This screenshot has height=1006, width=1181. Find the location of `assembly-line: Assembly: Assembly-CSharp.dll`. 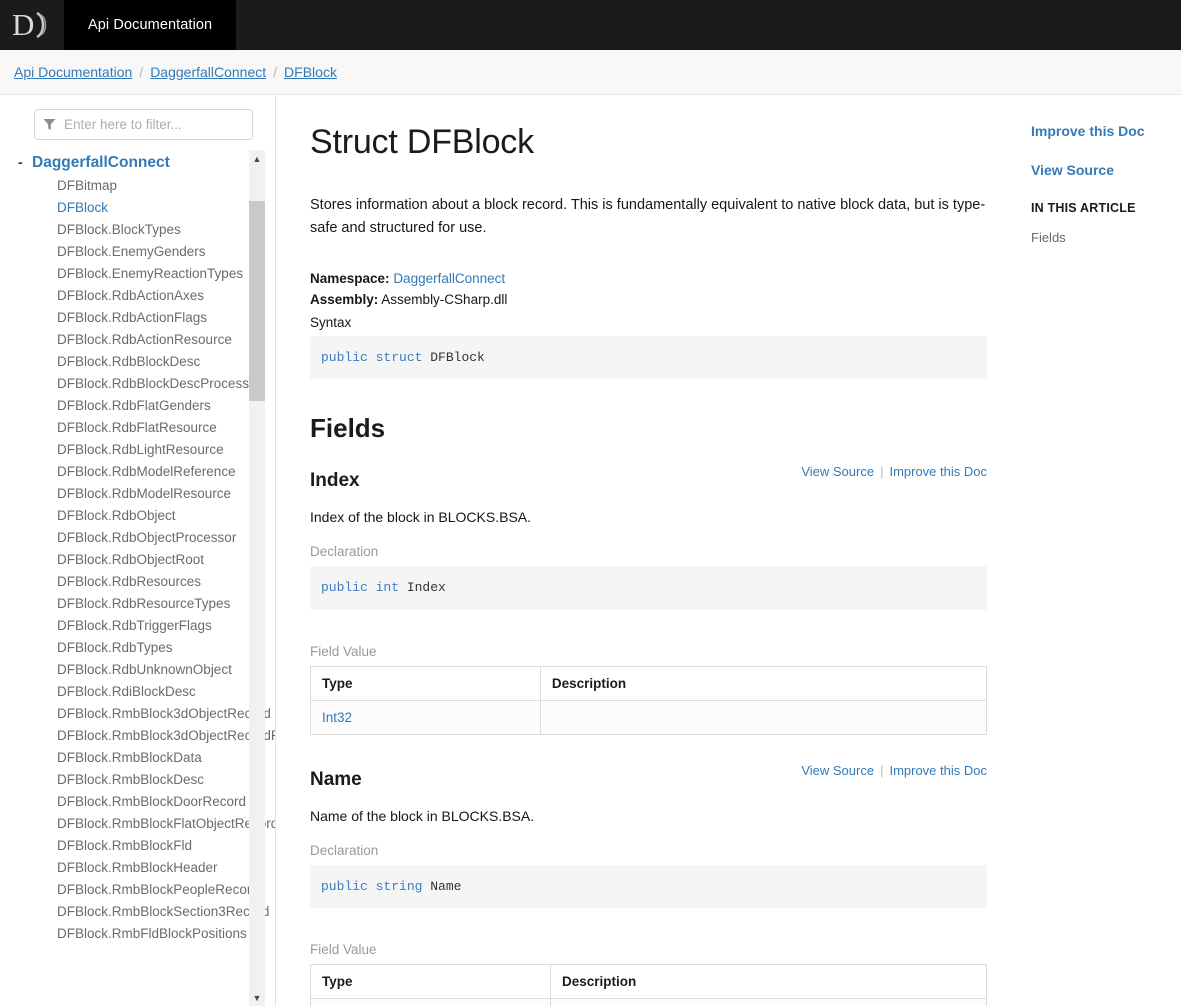

assembly-line: Assembly: Assembly-CSharp.dll is located at coordinates (648, 299).